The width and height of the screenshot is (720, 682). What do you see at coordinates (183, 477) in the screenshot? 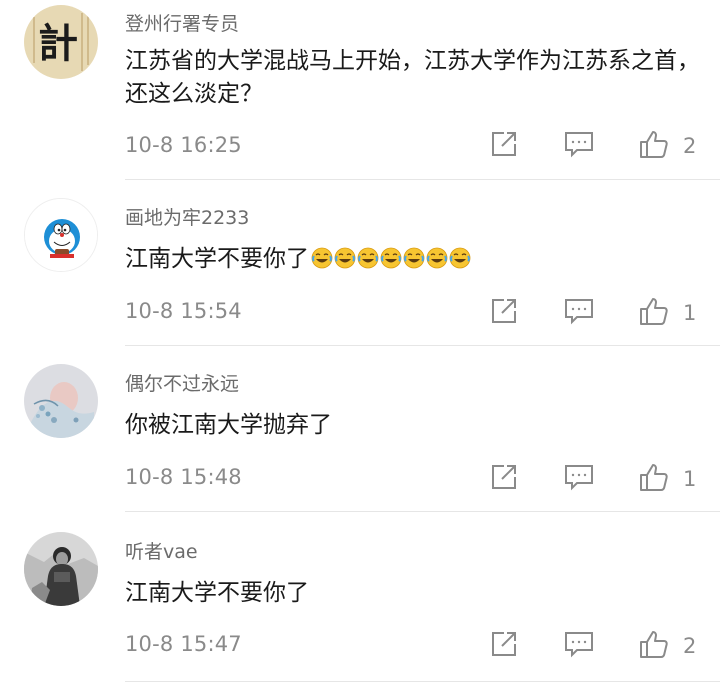
I see `timestamp: 10-8 15:48` at bounding box center [183, 477].